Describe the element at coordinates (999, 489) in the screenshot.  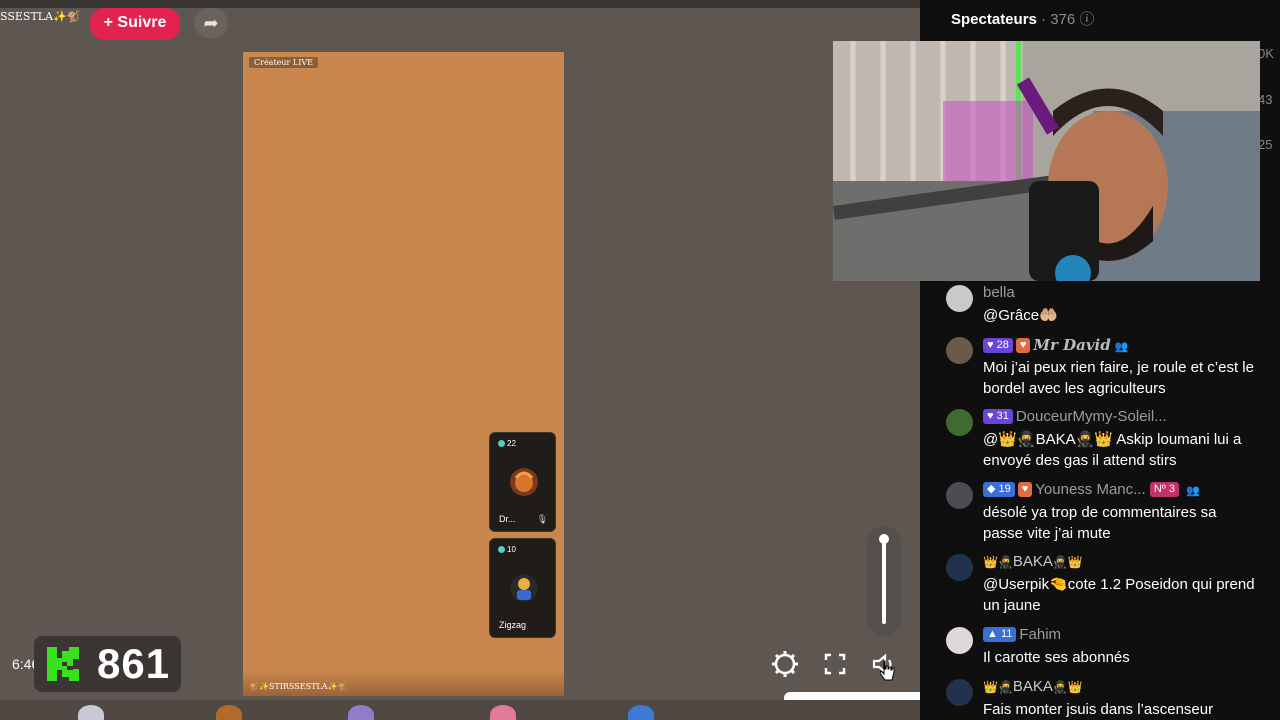
I see `level-badge: ◆ 19` at that location.